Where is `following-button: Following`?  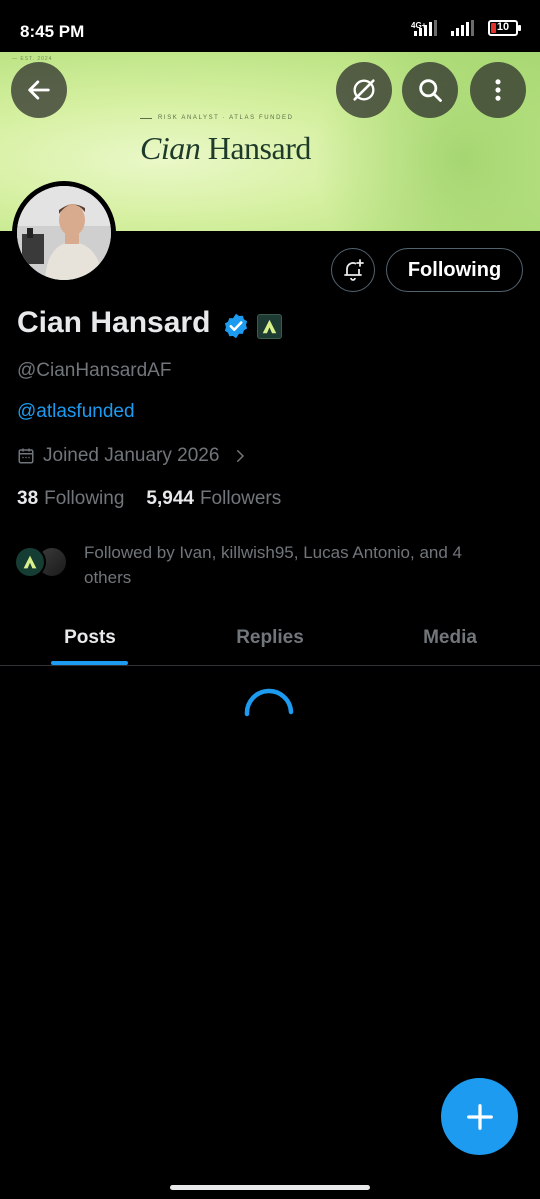 following-button: Following is located at coordinates (454, 270).